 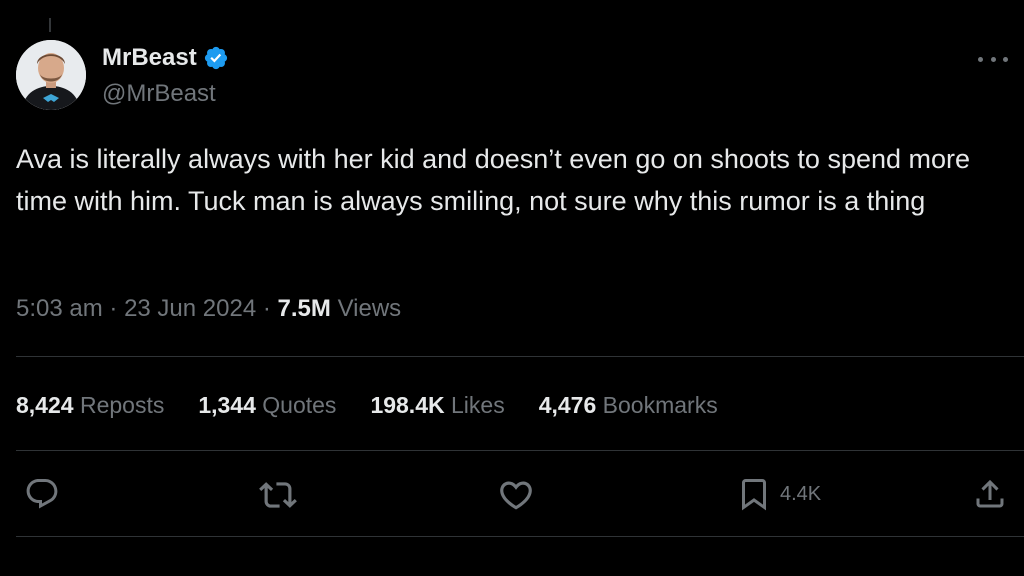 I want to click on heart-icon, so click(x=516, y=495).